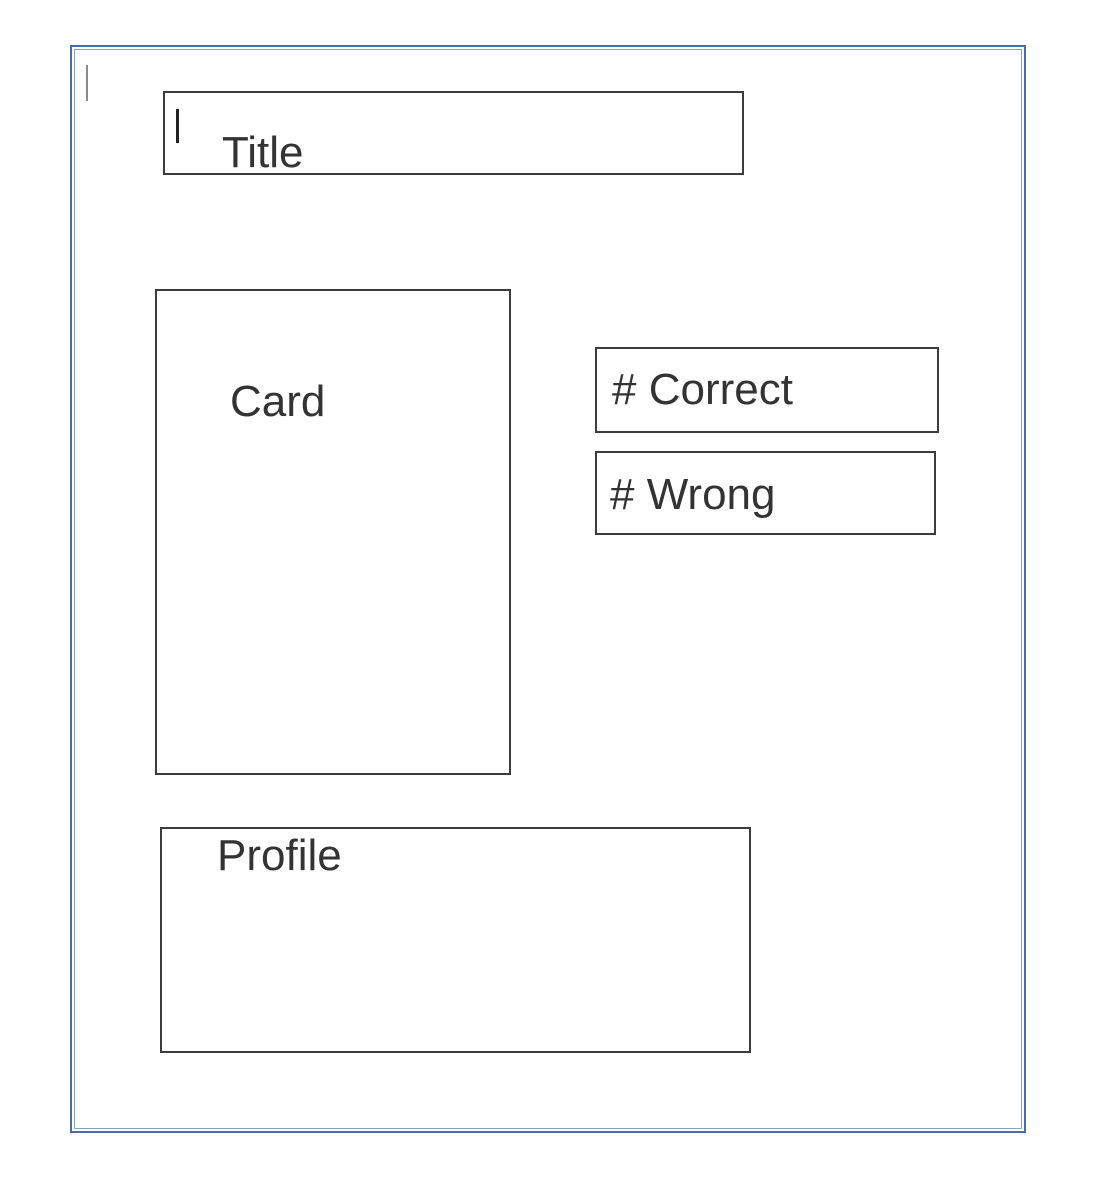  Describe the element at coordinates (263, 152) in the screenshot. I see `title-label: Title` at that location.